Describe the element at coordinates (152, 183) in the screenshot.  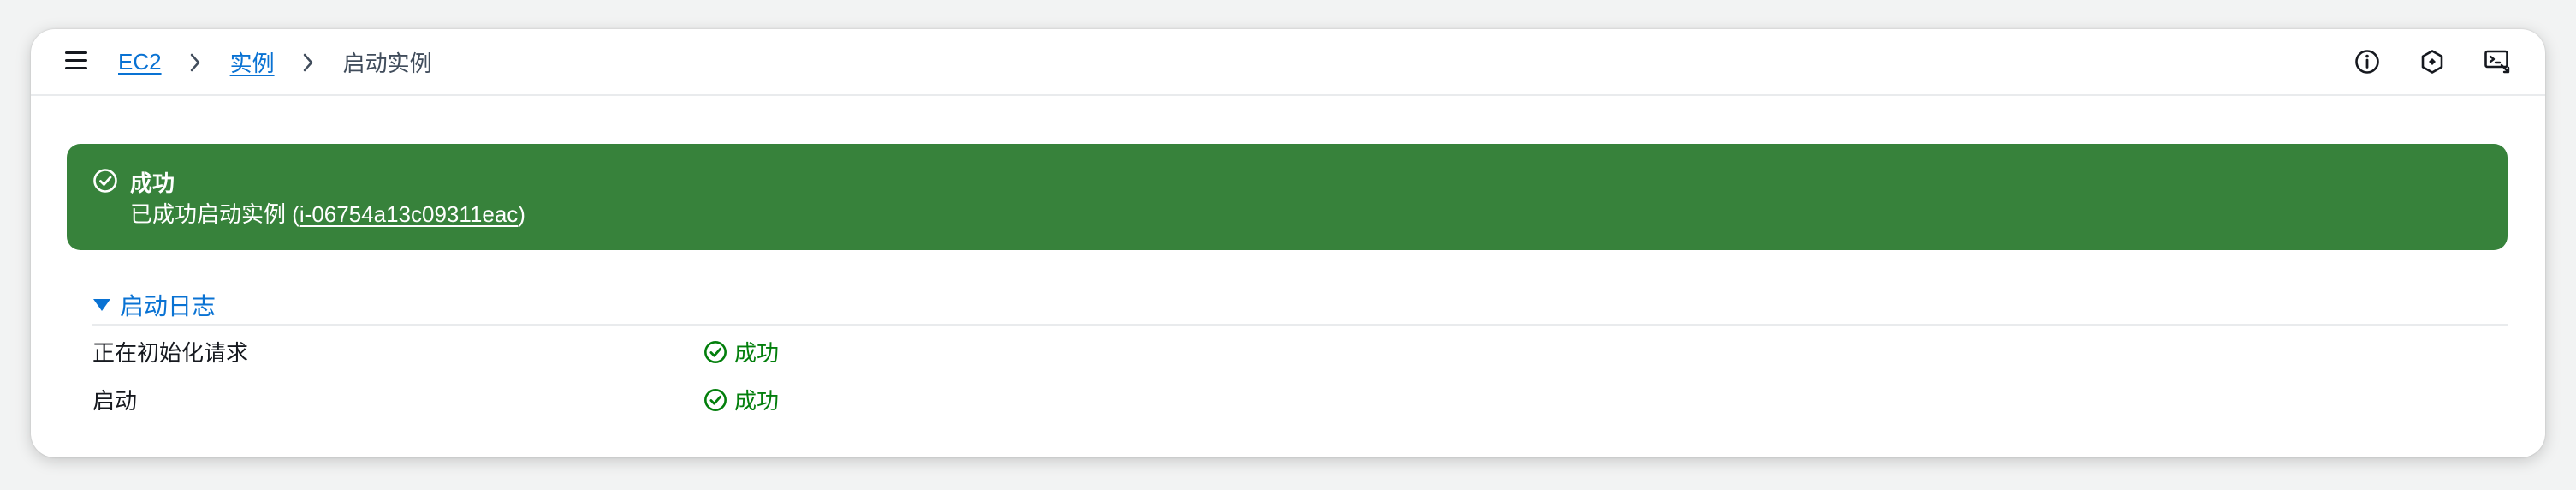
I see `flash-title: 成功` at that location.